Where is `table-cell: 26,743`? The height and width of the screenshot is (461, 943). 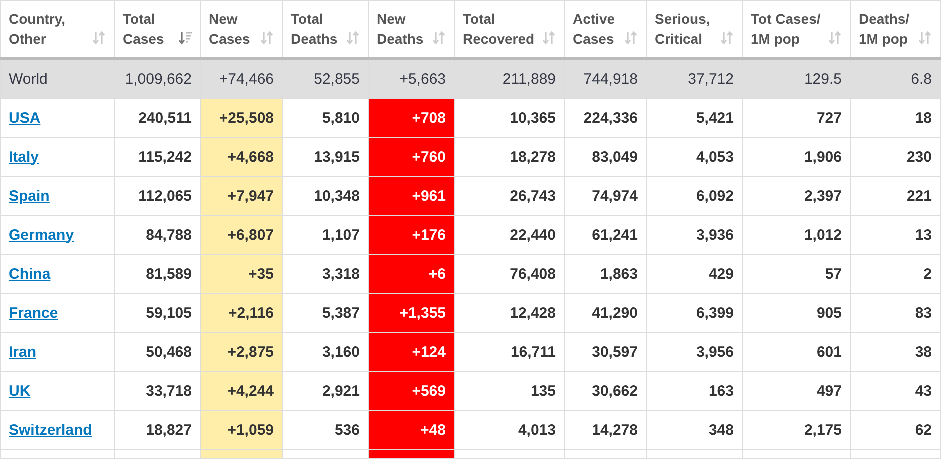 table-cell: 26,743 is located at coordinates (509, 196).